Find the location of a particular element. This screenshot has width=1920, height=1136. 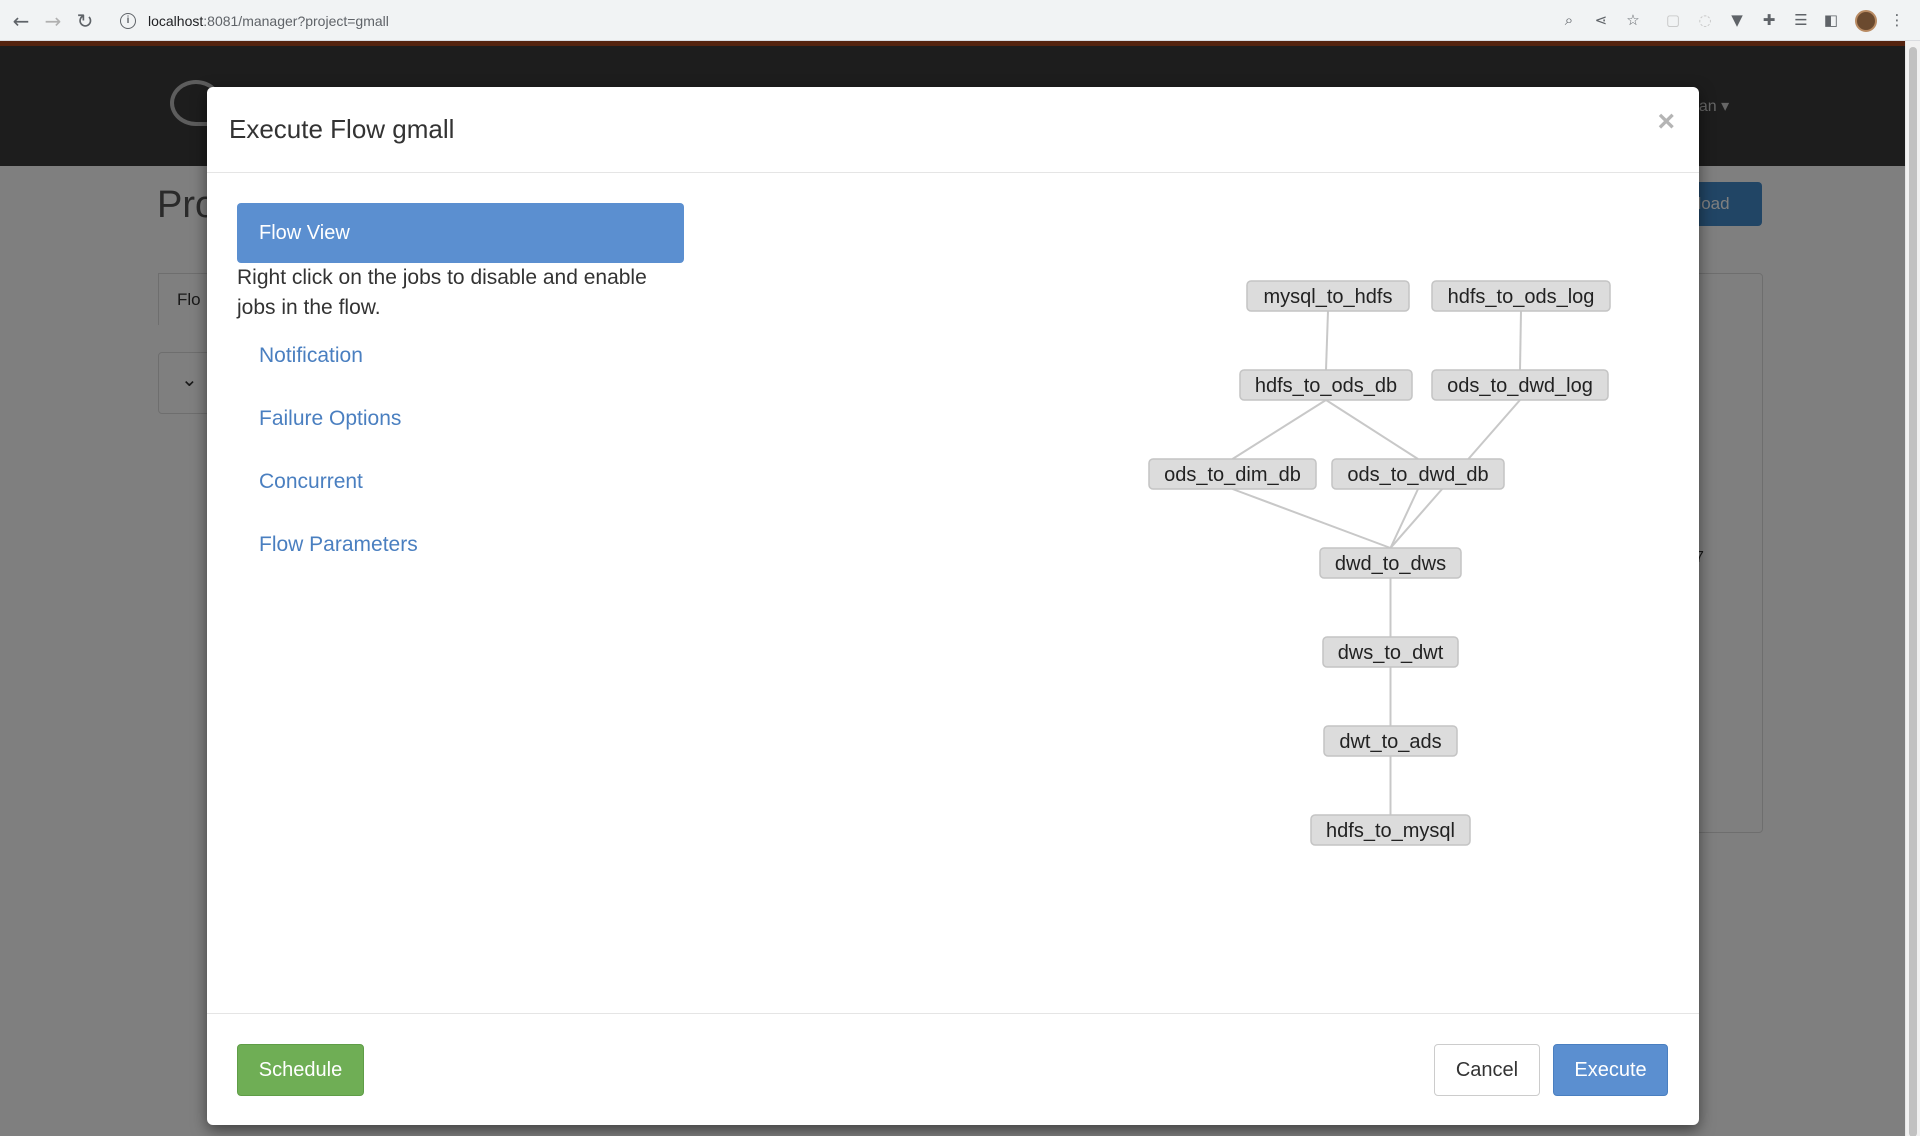

address-bar: i localhost:8081/manager?project=gmall is located at coordinates (652, 21).